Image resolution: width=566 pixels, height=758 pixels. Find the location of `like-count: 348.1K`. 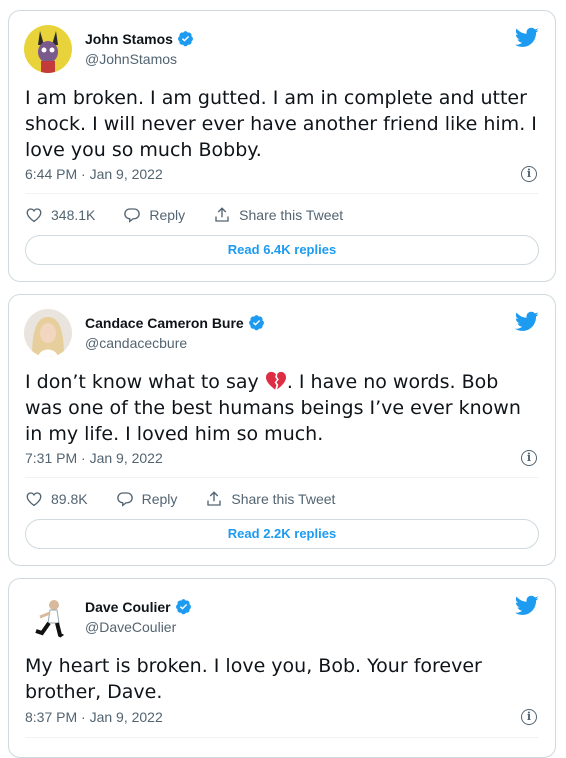

like-count: 348.1K is located at coordinates (73, 215).